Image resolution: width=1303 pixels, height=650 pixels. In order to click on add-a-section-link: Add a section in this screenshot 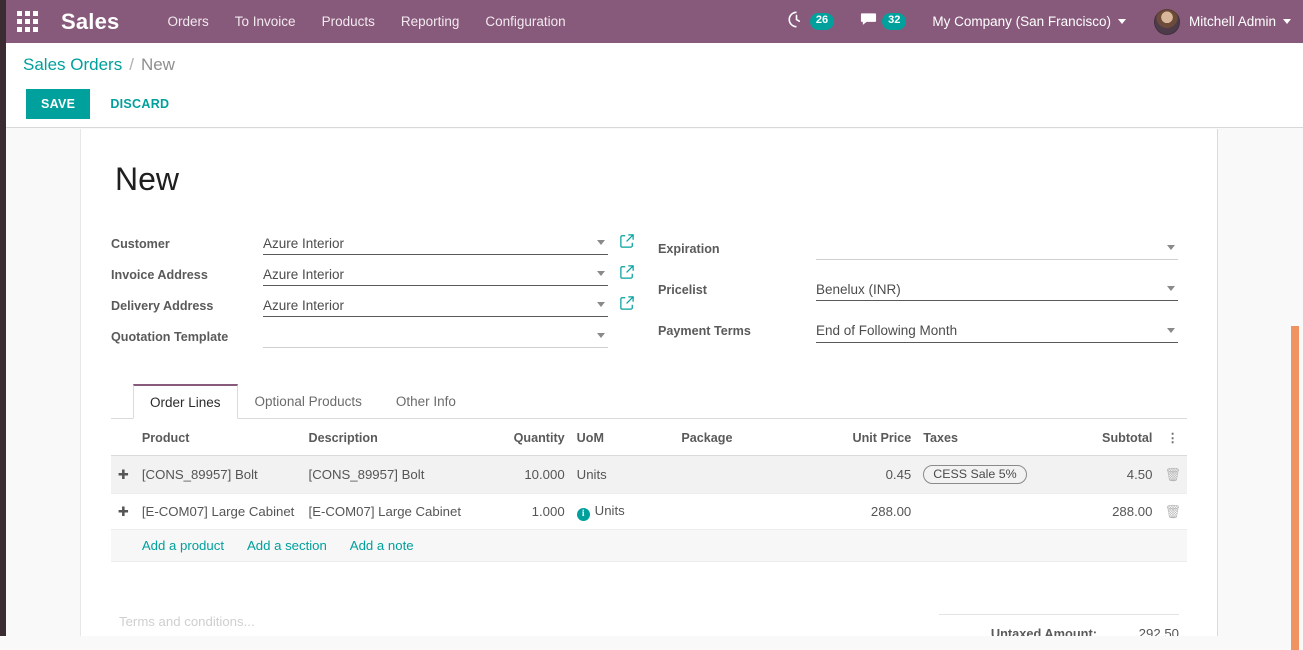, I will do `click(287, 545)`.